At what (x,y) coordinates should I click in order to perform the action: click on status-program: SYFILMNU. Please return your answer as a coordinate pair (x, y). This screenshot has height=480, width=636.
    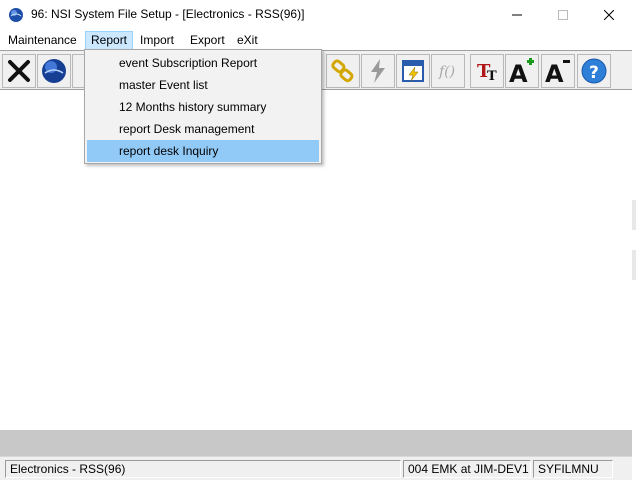
    Looking at the image, I should click on (573, 469).